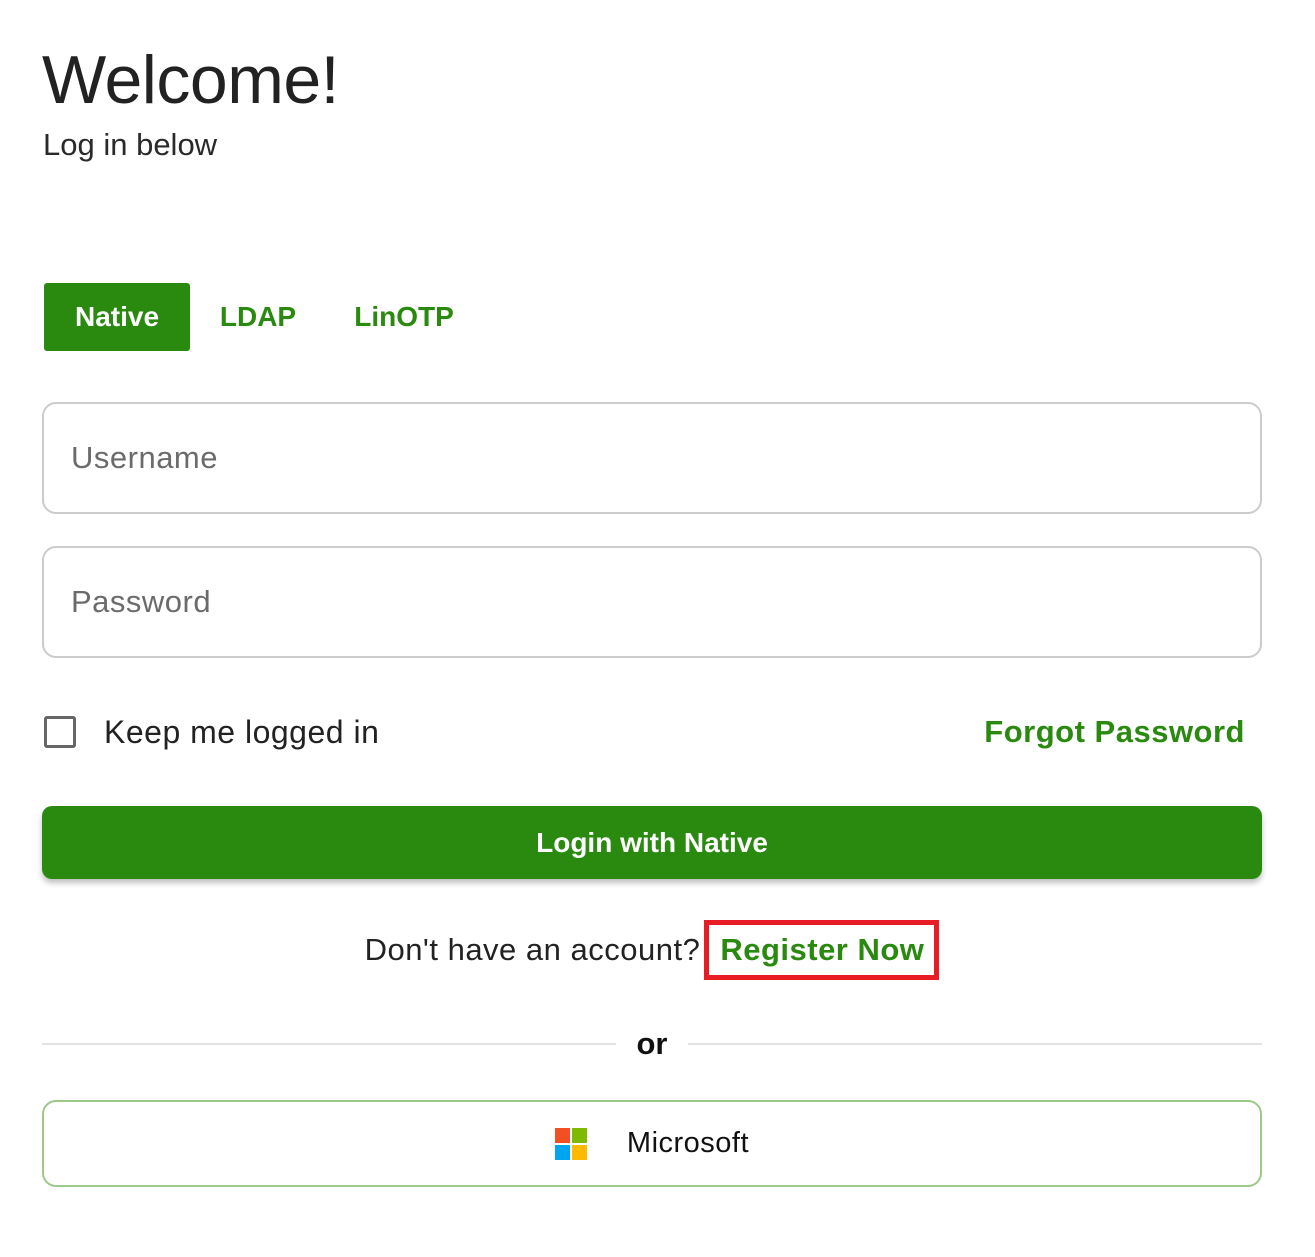 This screenshot has height=1257, width=1315. Describe the element at coordinates (688, 1143) in the screenshot. I see `microsoft-label: Microsoft` at that location.